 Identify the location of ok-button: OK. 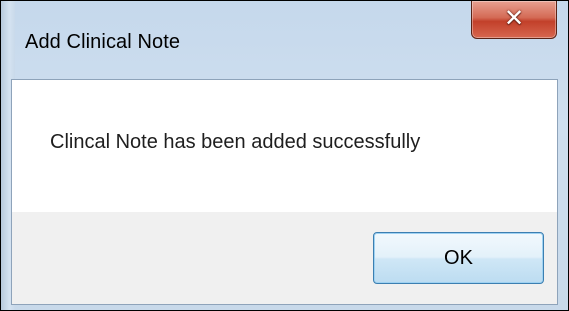
(458, 258).